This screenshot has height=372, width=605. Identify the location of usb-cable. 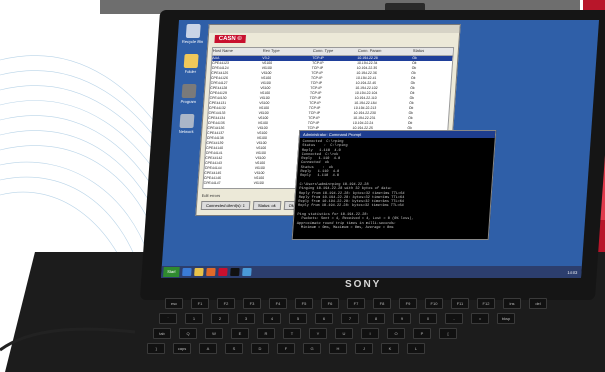
(68, 339).